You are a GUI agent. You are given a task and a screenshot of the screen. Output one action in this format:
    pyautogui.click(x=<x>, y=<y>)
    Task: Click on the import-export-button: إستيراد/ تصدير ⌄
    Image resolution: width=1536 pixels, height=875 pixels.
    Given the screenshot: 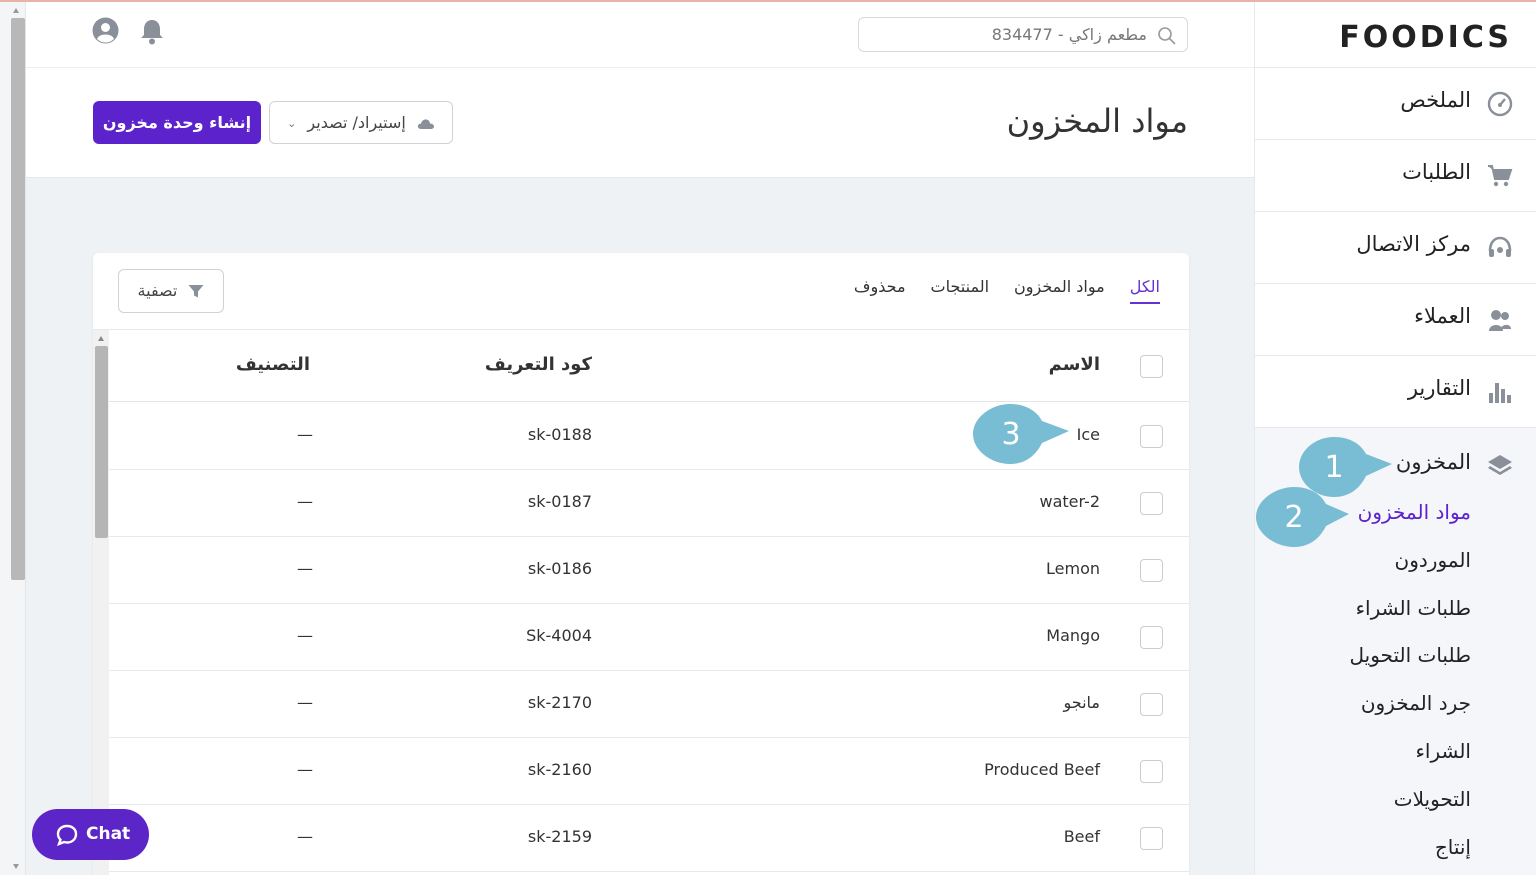 What is the action you would take?
    pyautogui.click(x=361, y=122)
    